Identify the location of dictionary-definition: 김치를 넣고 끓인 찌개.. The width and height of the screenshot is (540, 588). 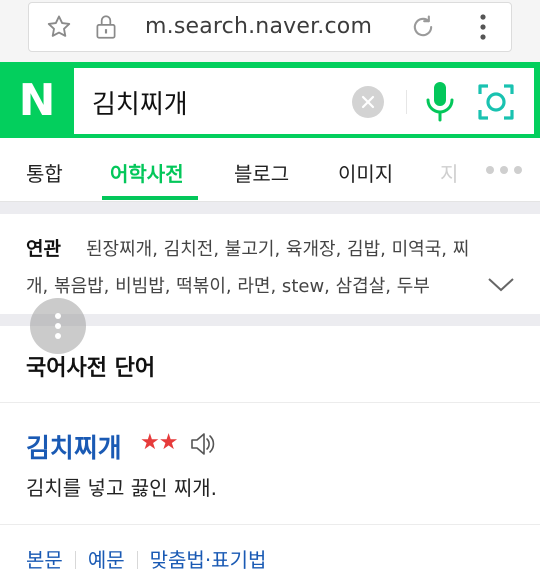
(122, 488).